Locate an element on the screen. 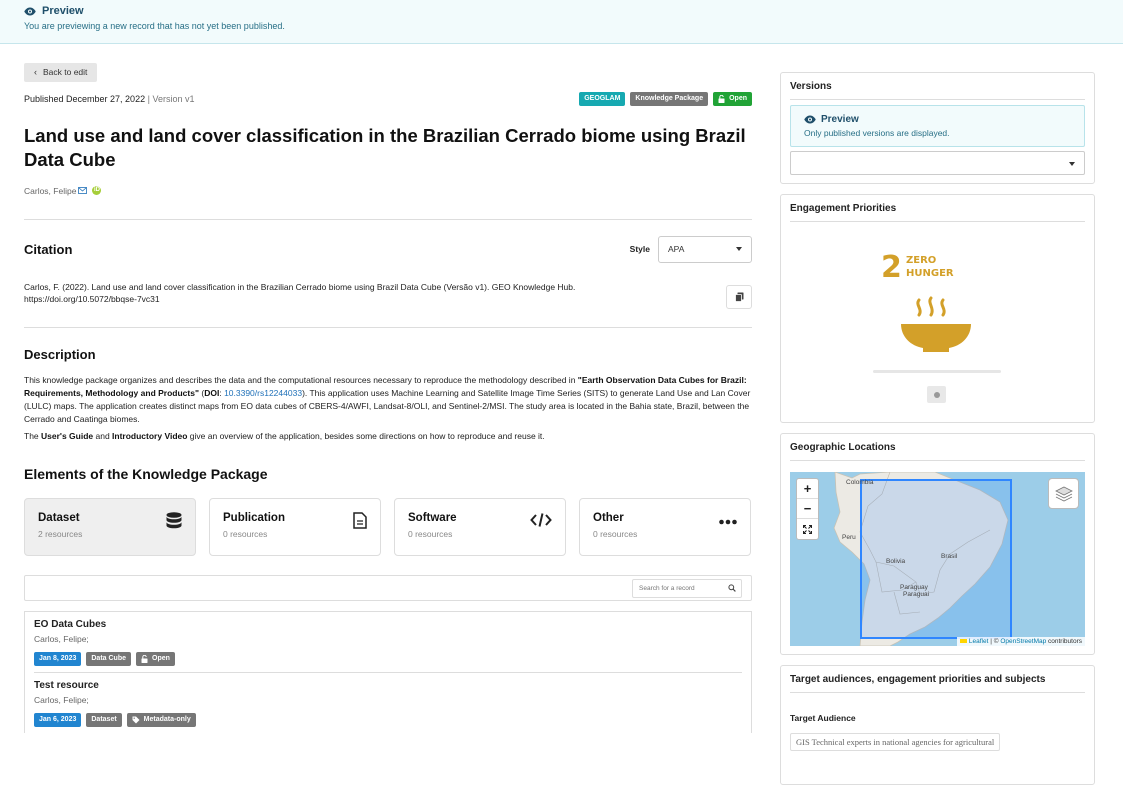 This screenshot has width=1123, height=795. citation-heading: Citation is located at coordinates (48, 249).